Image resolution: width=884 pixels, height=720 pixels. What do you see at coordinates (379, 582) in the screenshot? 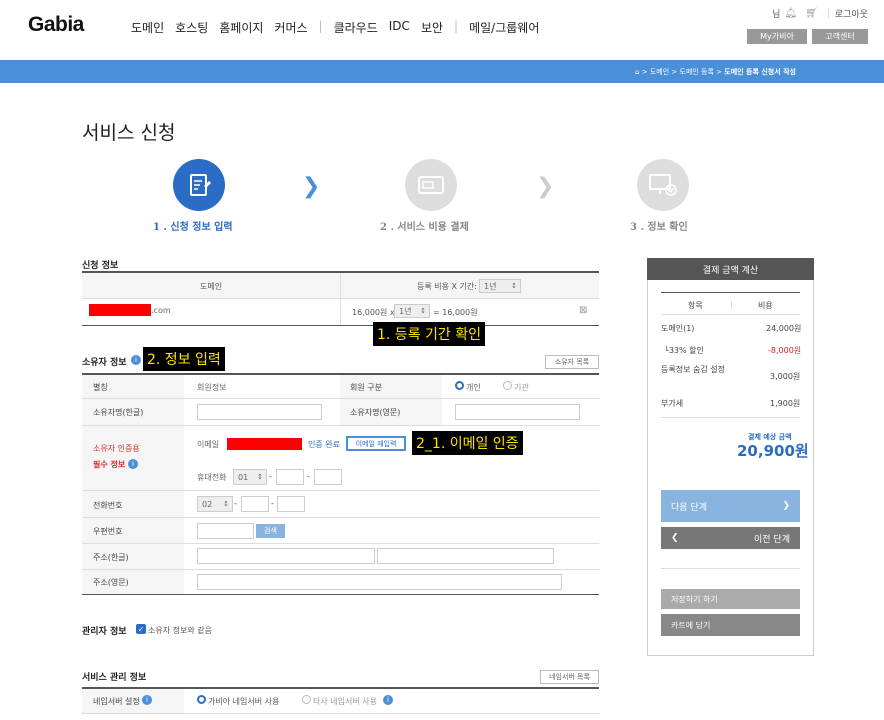
I see `address-en-input` at bounding box center [379, 582].